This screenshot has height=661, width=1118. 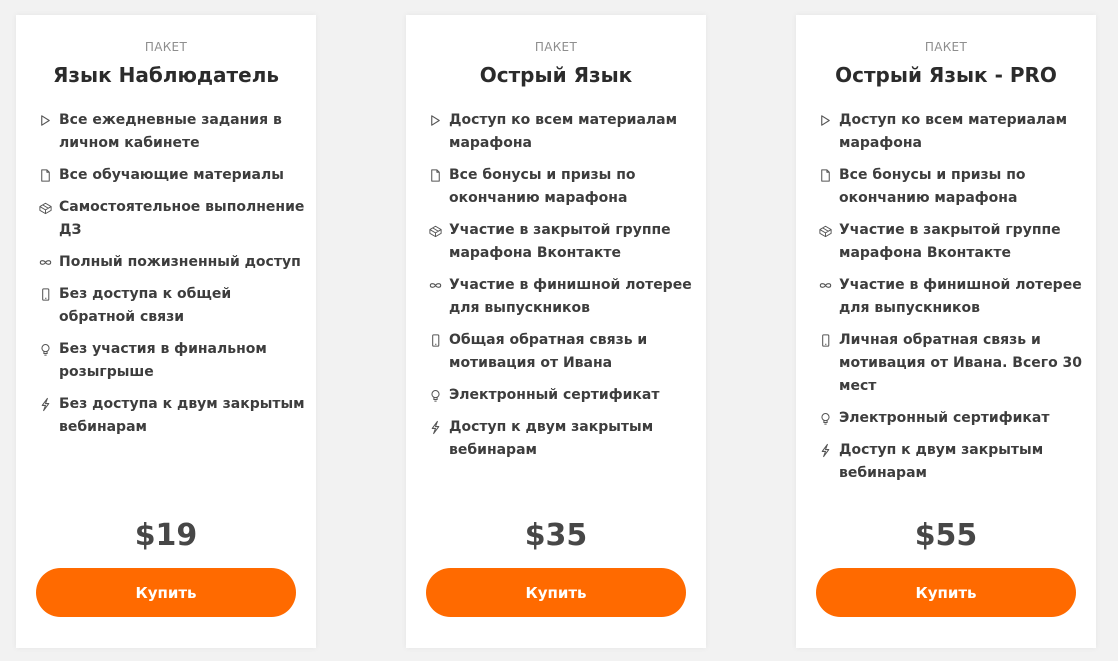 I want to click on feature-text: Полный пожизненный доступ, so click(x=180, y=262).